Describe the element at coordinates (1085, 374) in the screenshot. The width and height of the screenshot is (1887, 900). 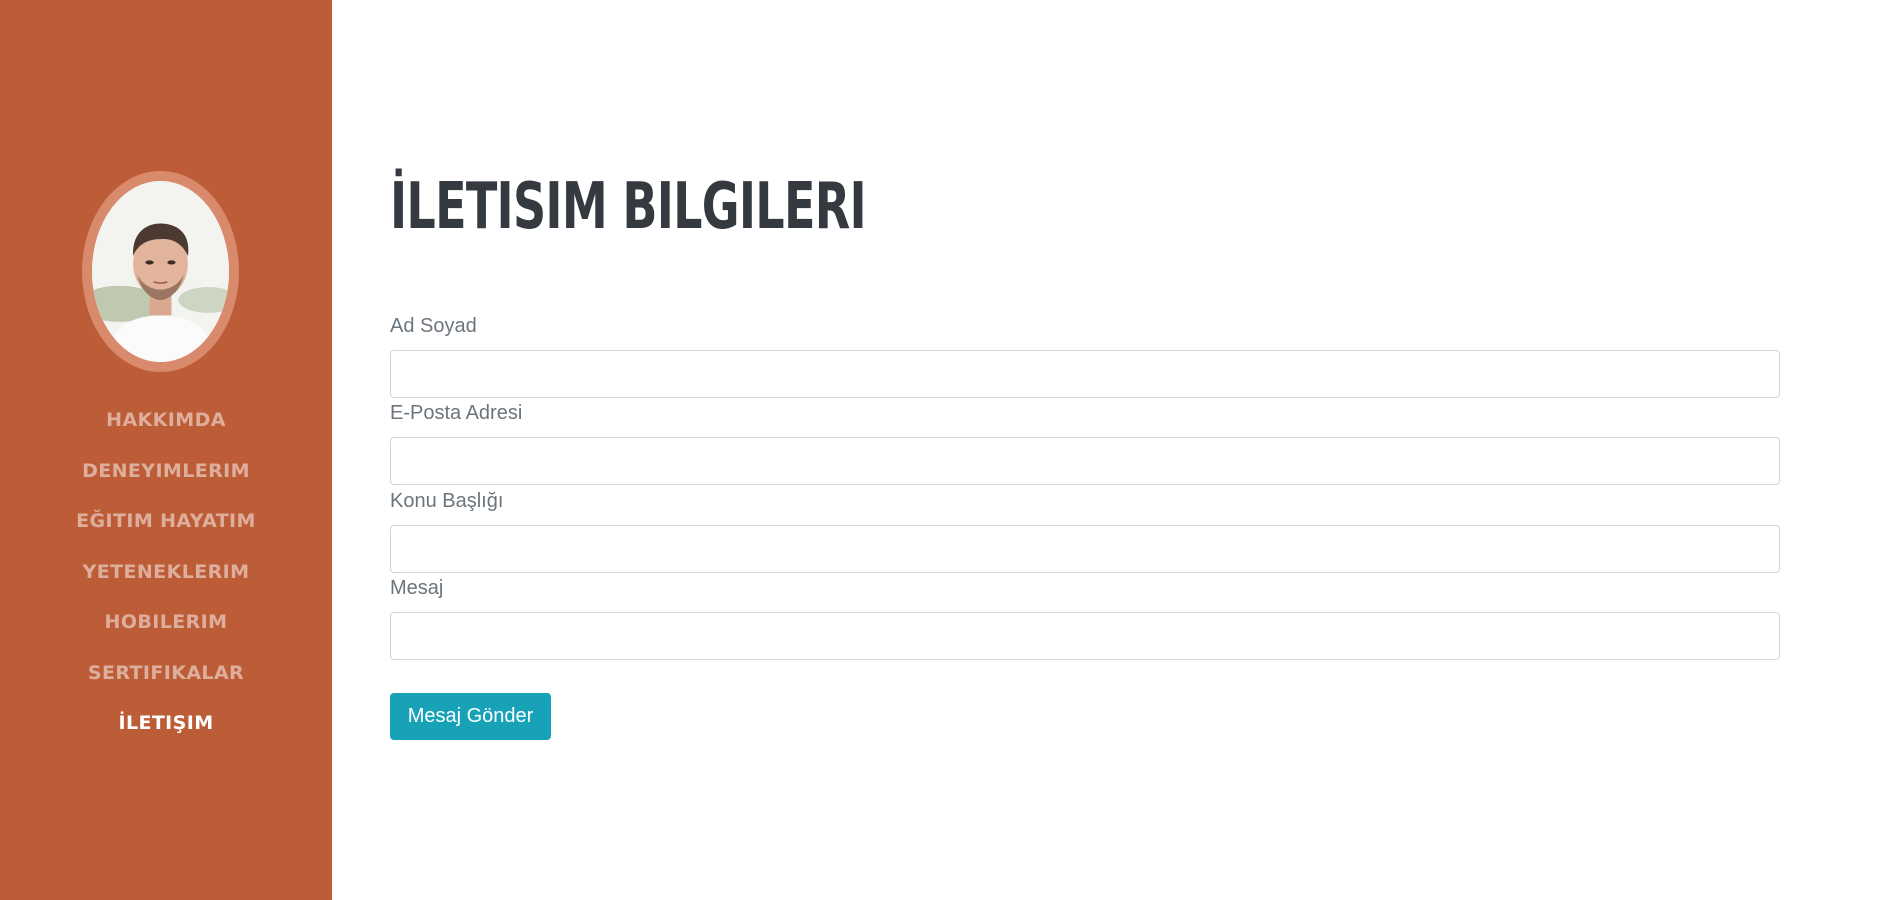
I see `name-input` at that location.